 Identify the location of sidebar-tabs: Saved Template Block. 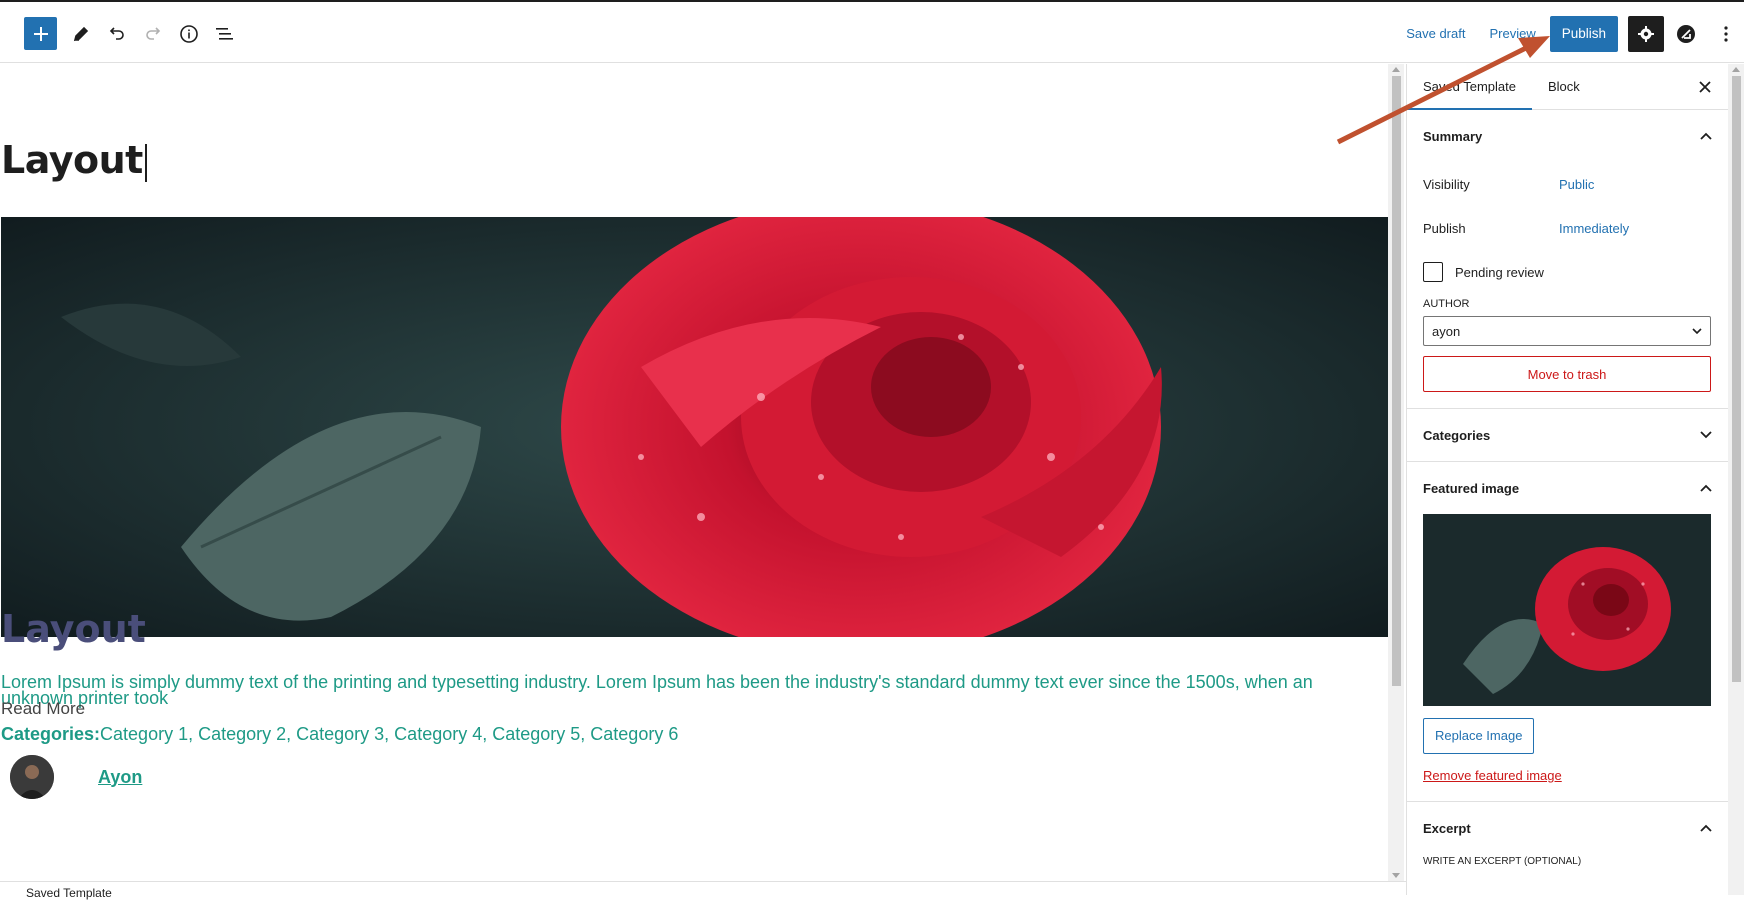
(1567, 87).